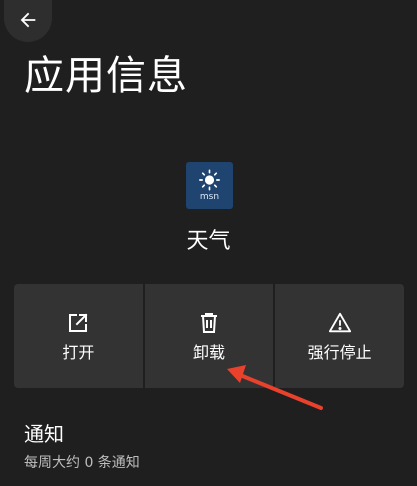 The image size is (417, 486). What do you see at coordinates (78, 323) in the screenshot?
I see `open-external-icon` at bounding box center [78, 323].